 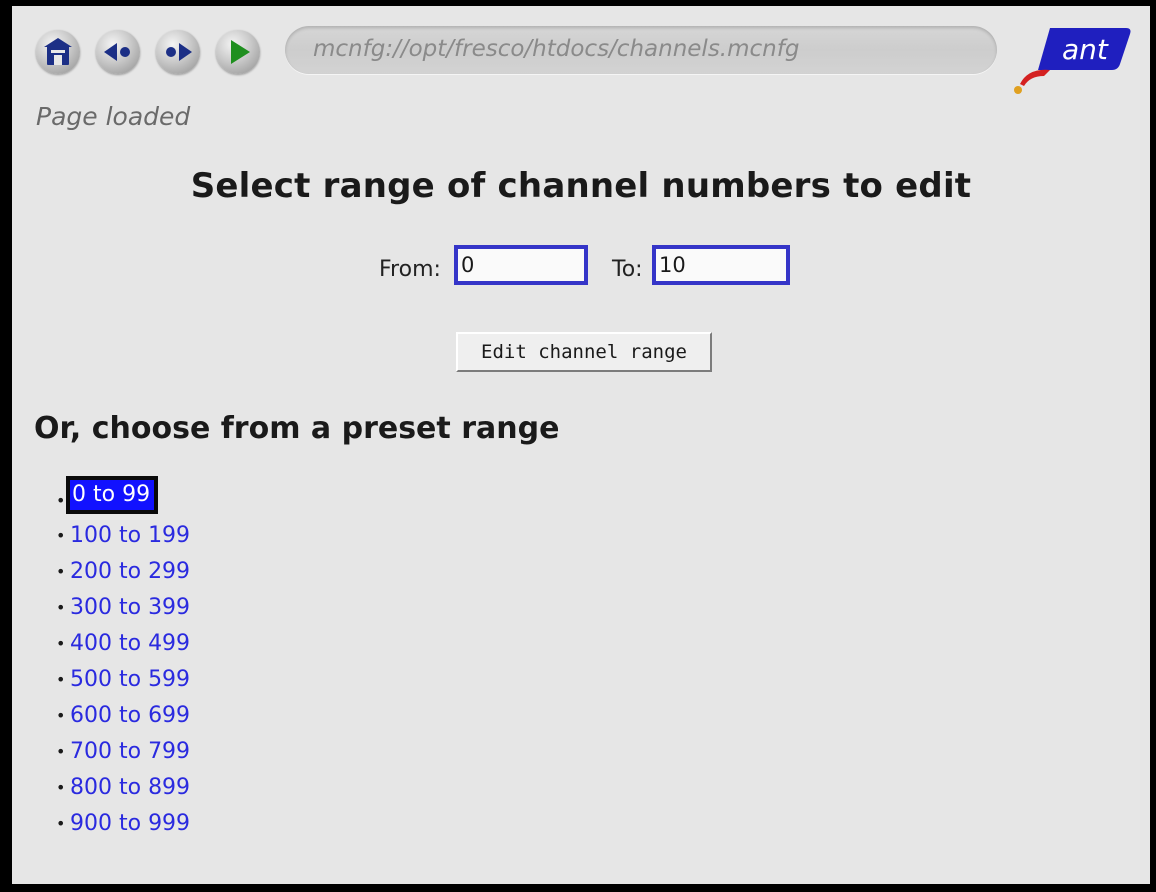 I want to click on list-item: • 300 to 399, so click(x=123, y=608).